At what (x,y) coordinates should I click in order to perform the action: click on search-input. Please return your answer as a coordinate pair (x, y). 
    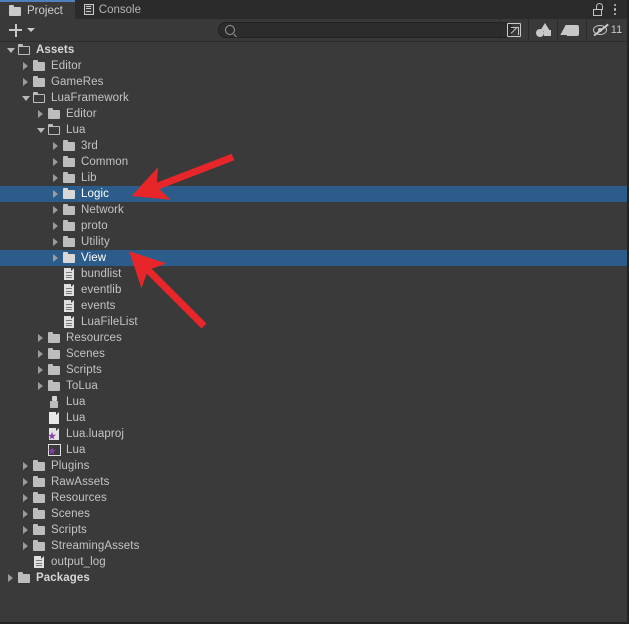
    Looking at the image, I should click on (366, 30).